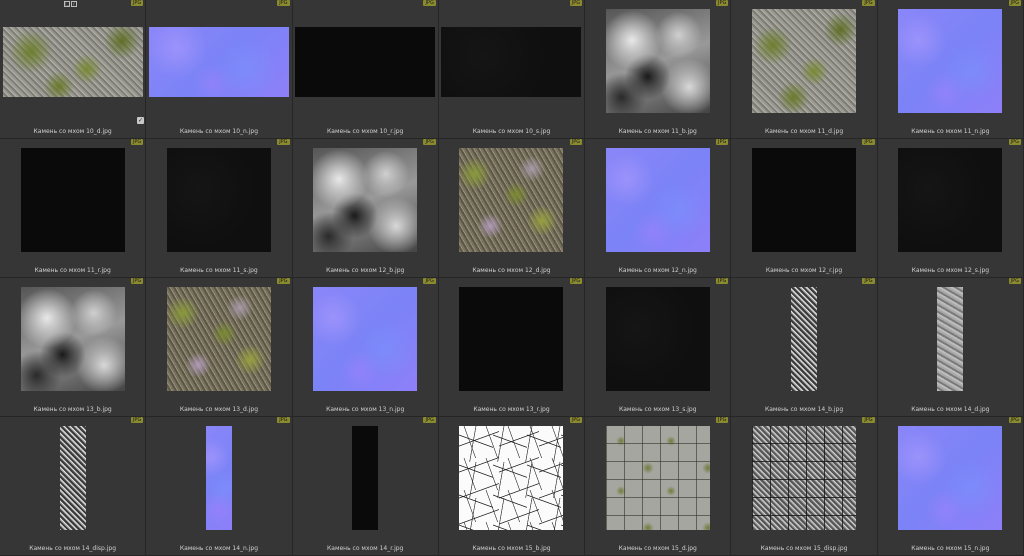 Image resolution: width=1024 pixels, height=556 pixels. I want to click on file-thumbnail-cell-25: JPG Камень со мхом 15_b.jpg, so click(512, 486).